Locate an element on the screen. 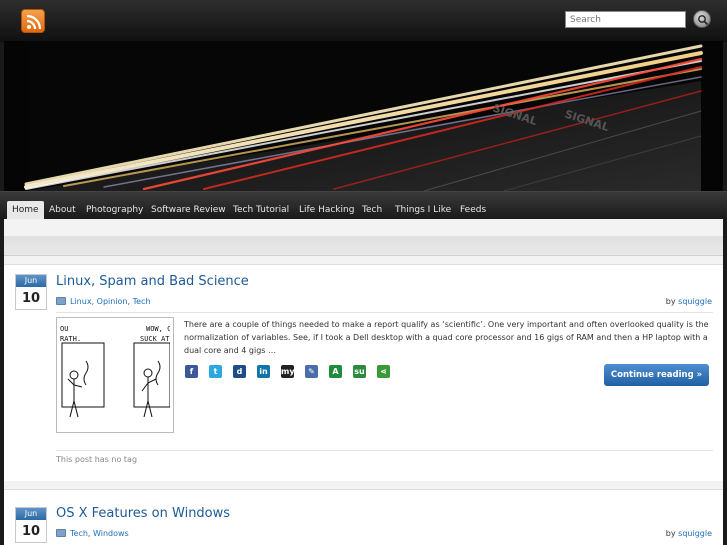 Image resolution: width=727 pixels, height=545 pixels. rss-feed-icon is located at coordinates (33, 21).